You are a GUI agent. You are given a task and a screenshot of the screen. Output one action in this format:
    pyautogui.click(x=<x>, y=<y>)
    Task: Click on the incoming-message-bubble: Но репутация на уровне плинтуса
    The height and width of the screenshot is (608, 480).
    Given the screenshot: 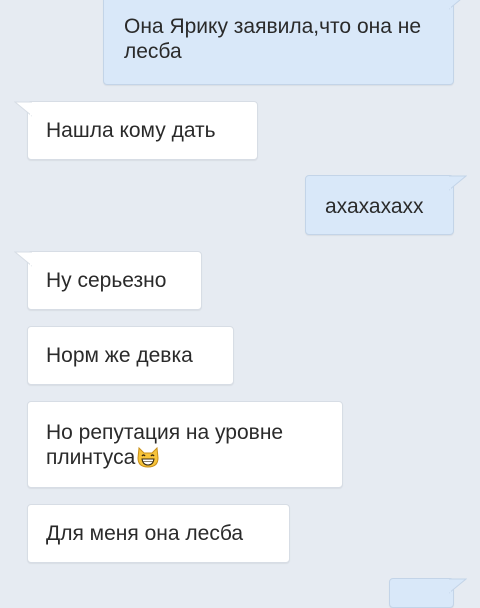 What is the action you would take?
    pyautogui.click(x=185, y=444)
    